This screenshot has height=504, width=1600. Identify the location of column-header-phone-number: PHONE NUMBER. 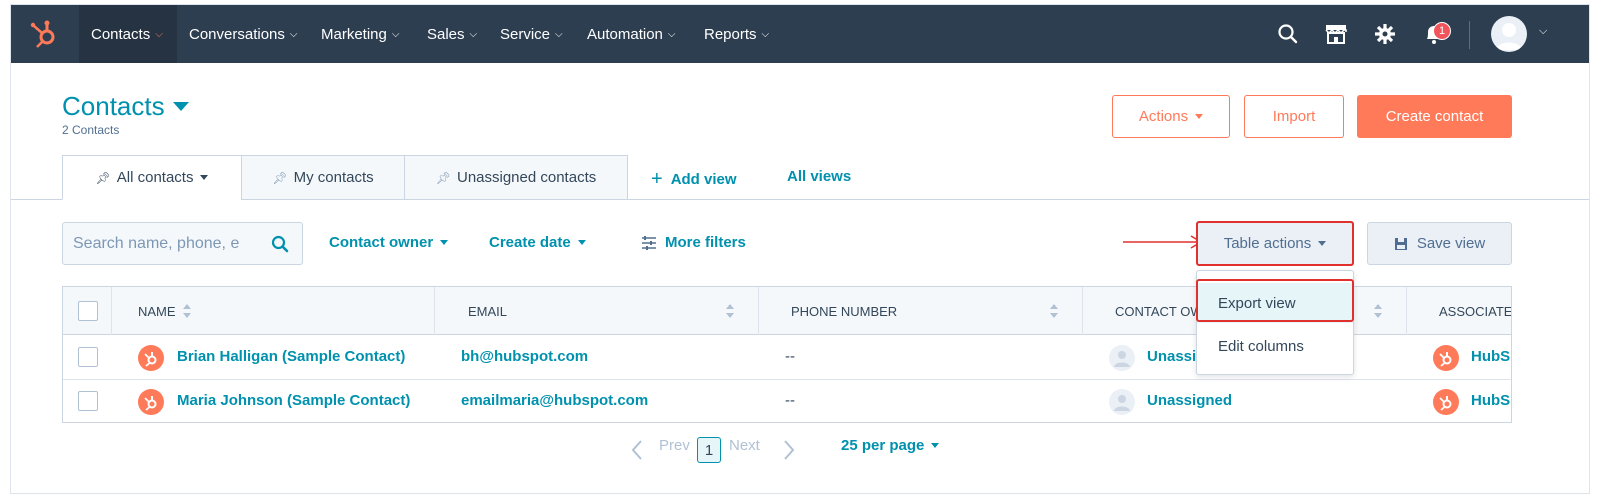
(921, 311).